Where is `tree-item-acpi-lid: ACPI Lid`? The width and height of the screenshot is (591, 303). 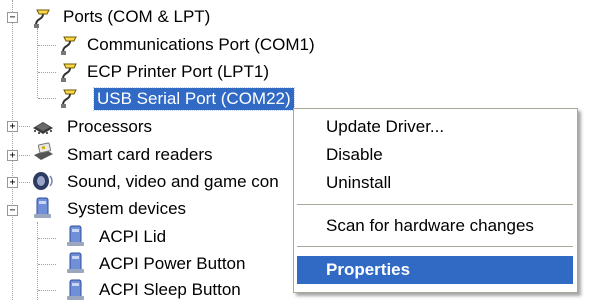
tree-item-acpi-lid: ACPI Lid is located at coordinates (132, 236).